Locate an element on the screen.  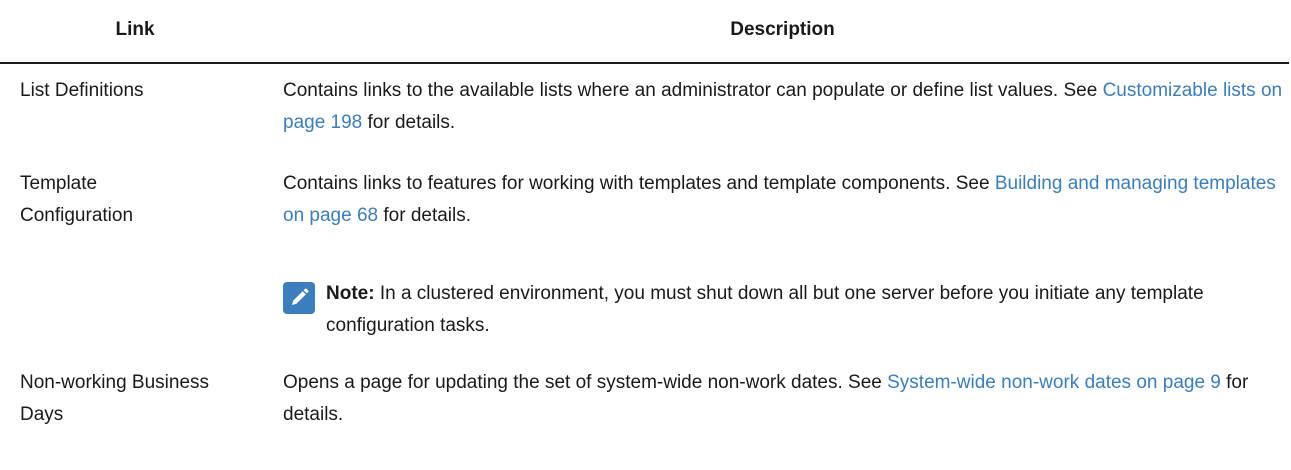
note-label: Note: is located at coordinates (350, 293).